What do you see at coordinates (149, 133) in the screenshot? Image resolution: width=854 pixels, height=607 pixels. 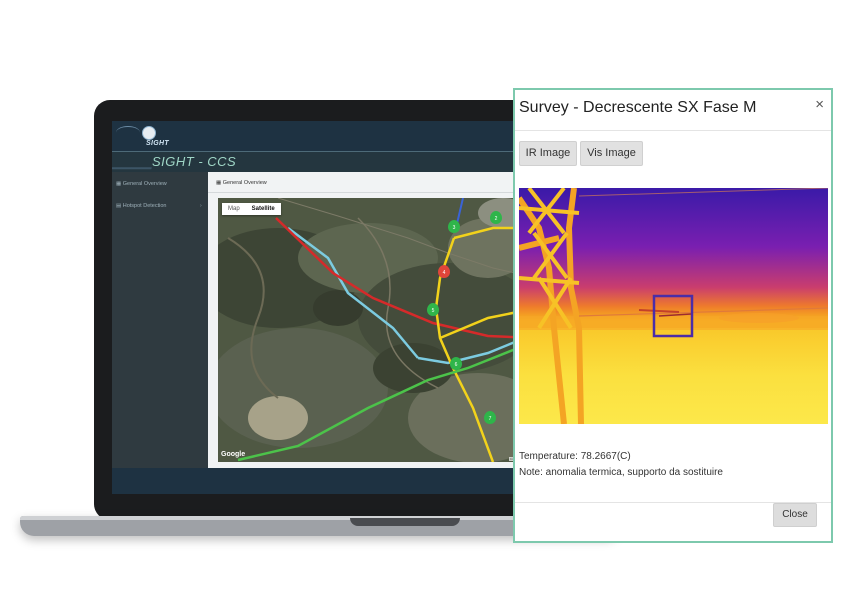 I see `globe-logo-icon` at bounding box center [149, 133].